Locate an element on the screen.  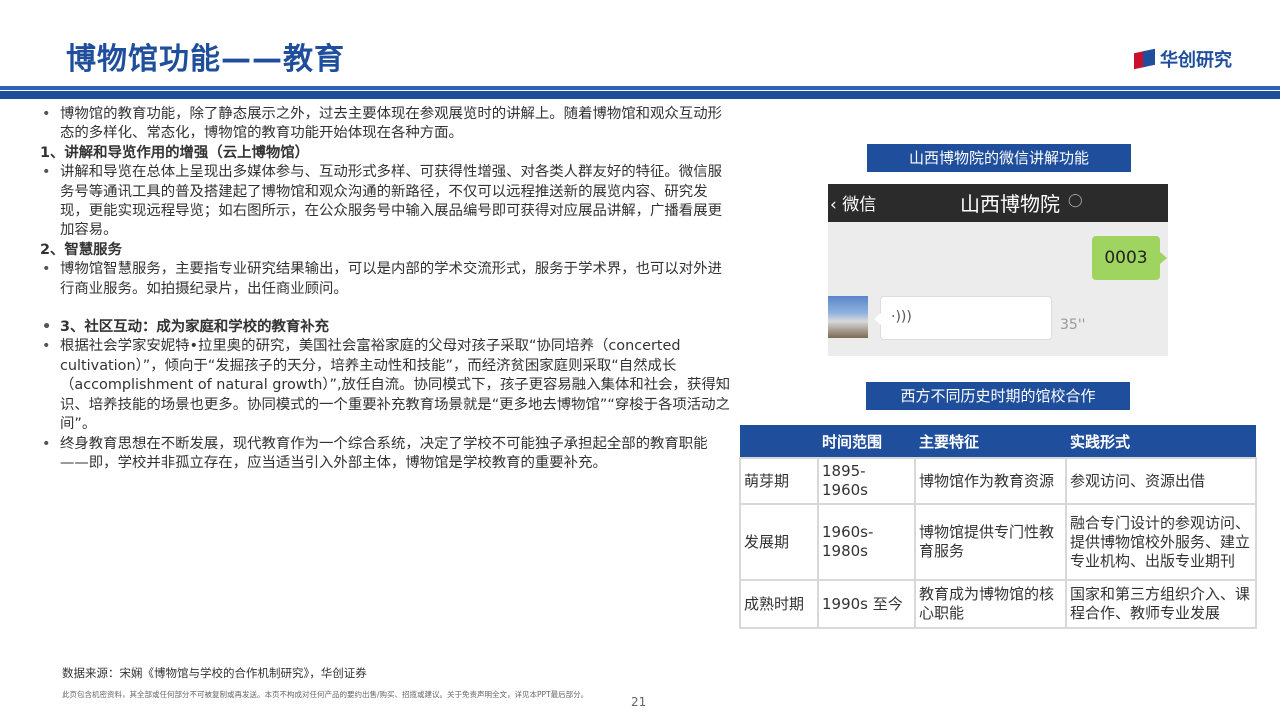
table-cell: 博物馆作为教育资源 is located at coordinates (990, 481).